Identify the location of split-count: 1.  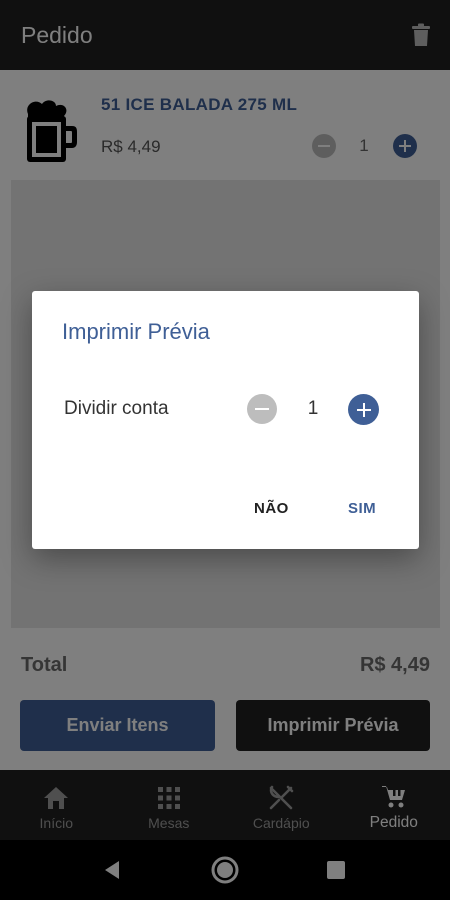
(313, 408).